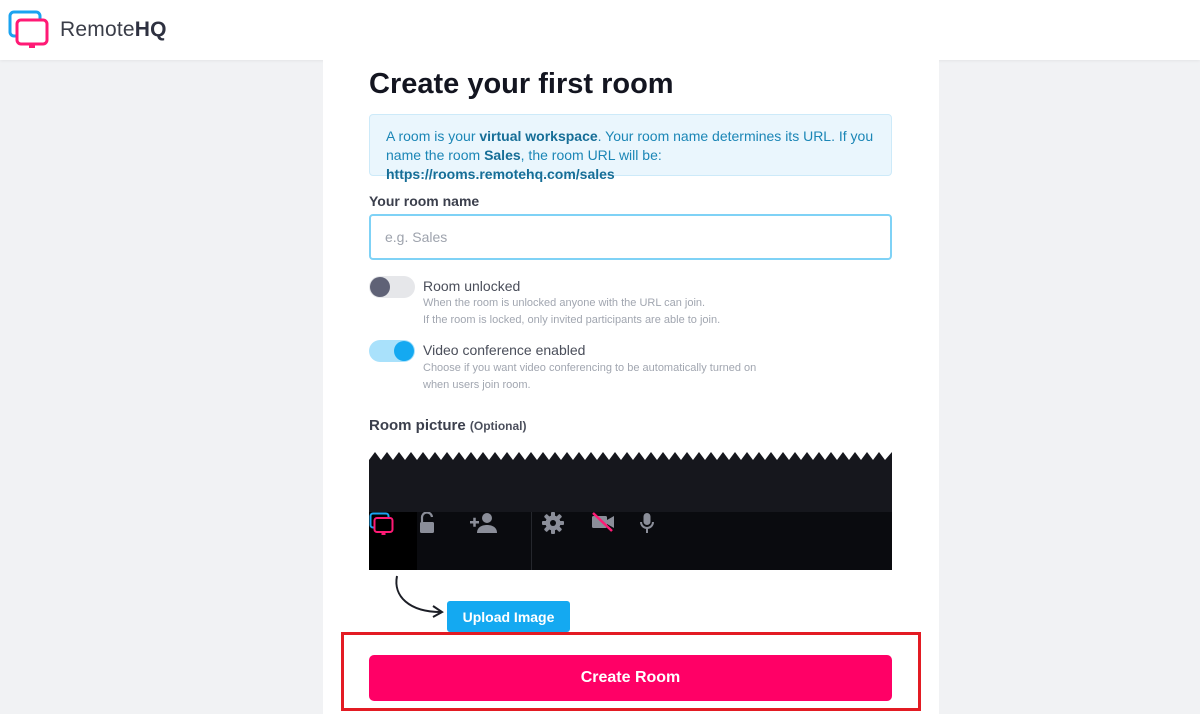 The width and height of the screenshot is (1200, 714). I want to click on preview-toolbar, so click(630, 541).